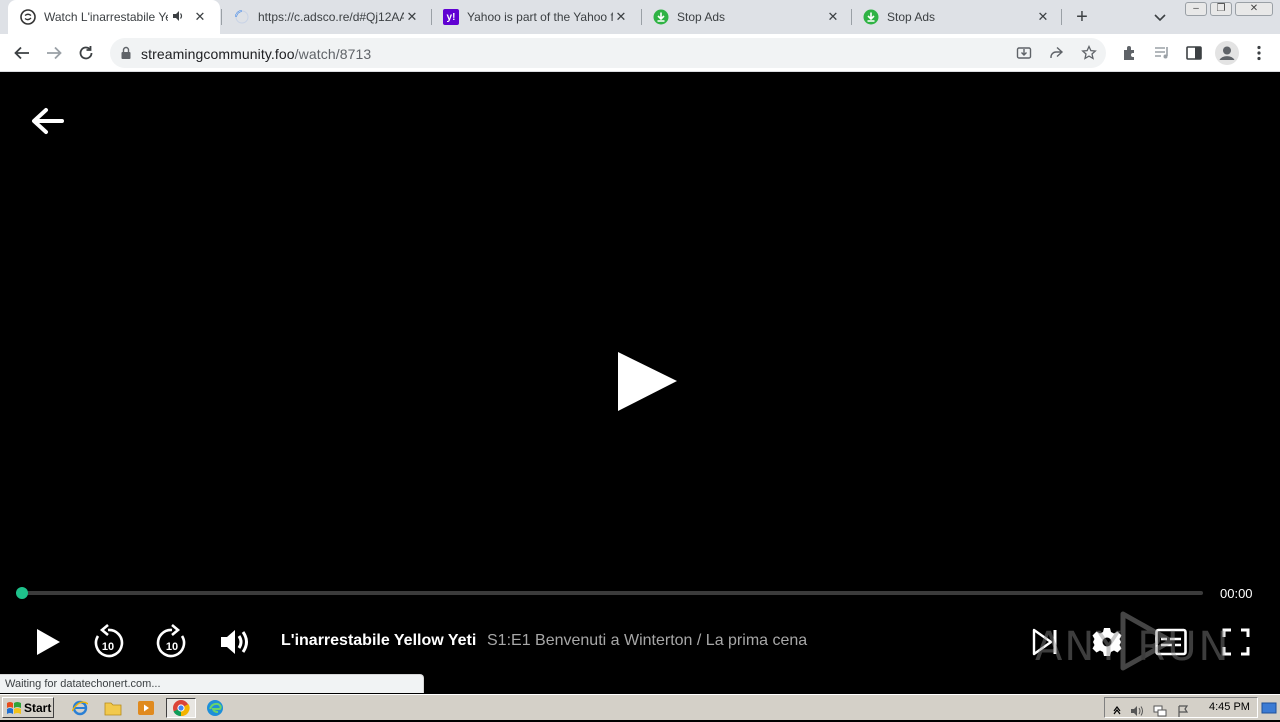 This screenshot has height=722, width=1280. Describe the element at coordinates (1269, 707) in the screenshot. I see `show-desktop-icon` at that location.